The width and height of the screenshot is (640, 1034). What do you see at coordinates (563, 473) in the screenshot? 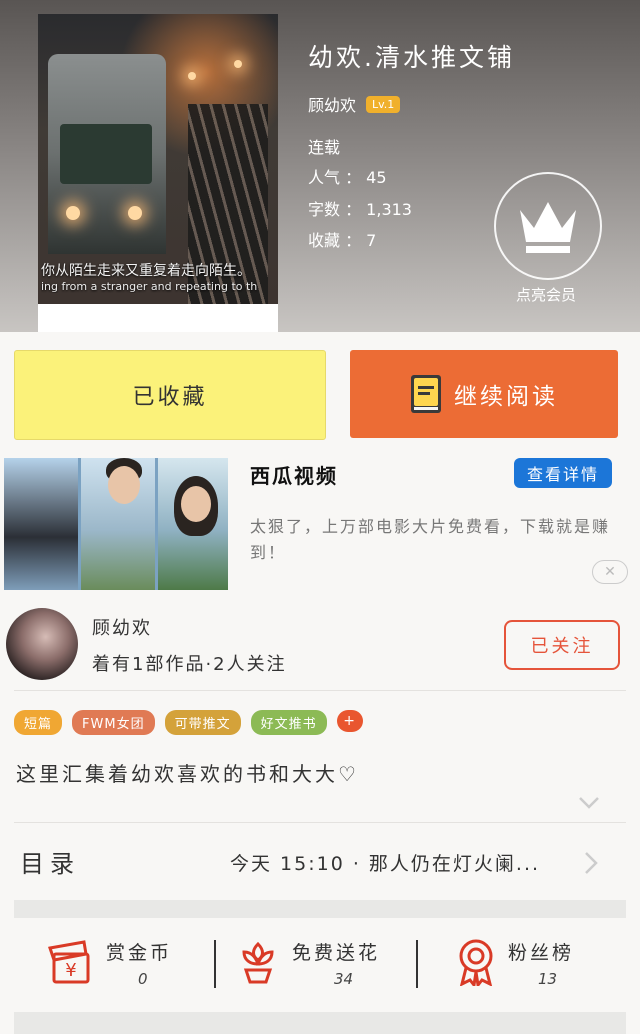
I see `ad-detail-button: 查看详情` at bounding box center [563, 473].